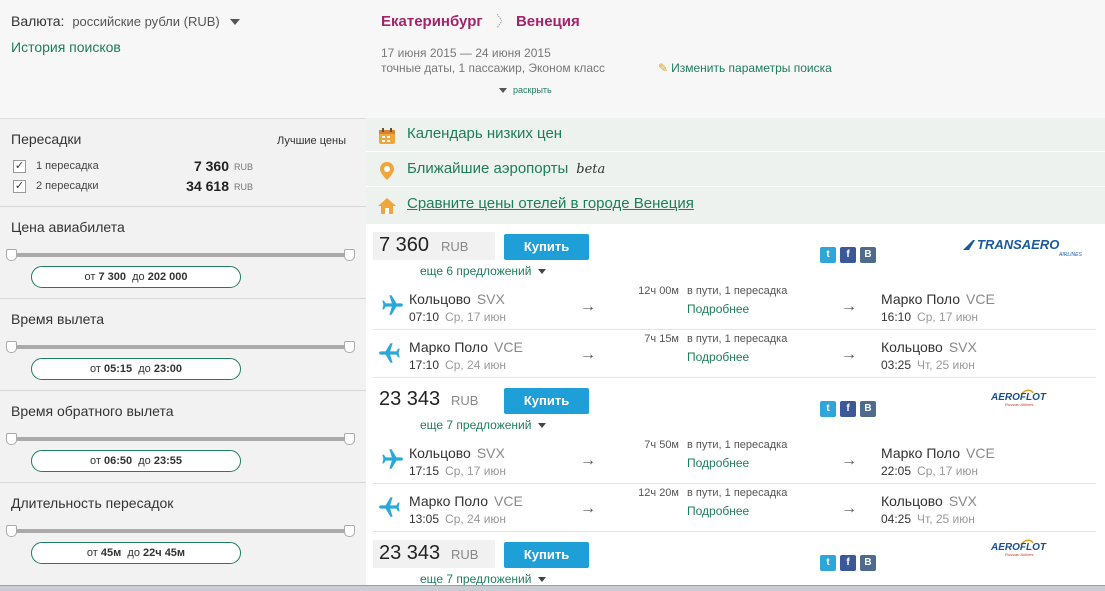 The image size is (1105, 591). What do you see at coordinates (929, 471) in the screenshot?
I see `arrival-time: 22:05 Ср, 17 июн` at bounding box center [929, 471].